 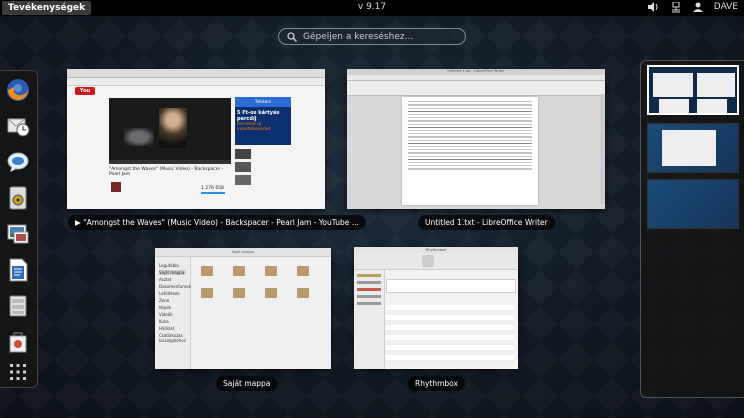 What do you see at coordinates (172, 321) in the screenshot?
I see `sidebar-trash: Kuka` at bounding box center [172, 321].